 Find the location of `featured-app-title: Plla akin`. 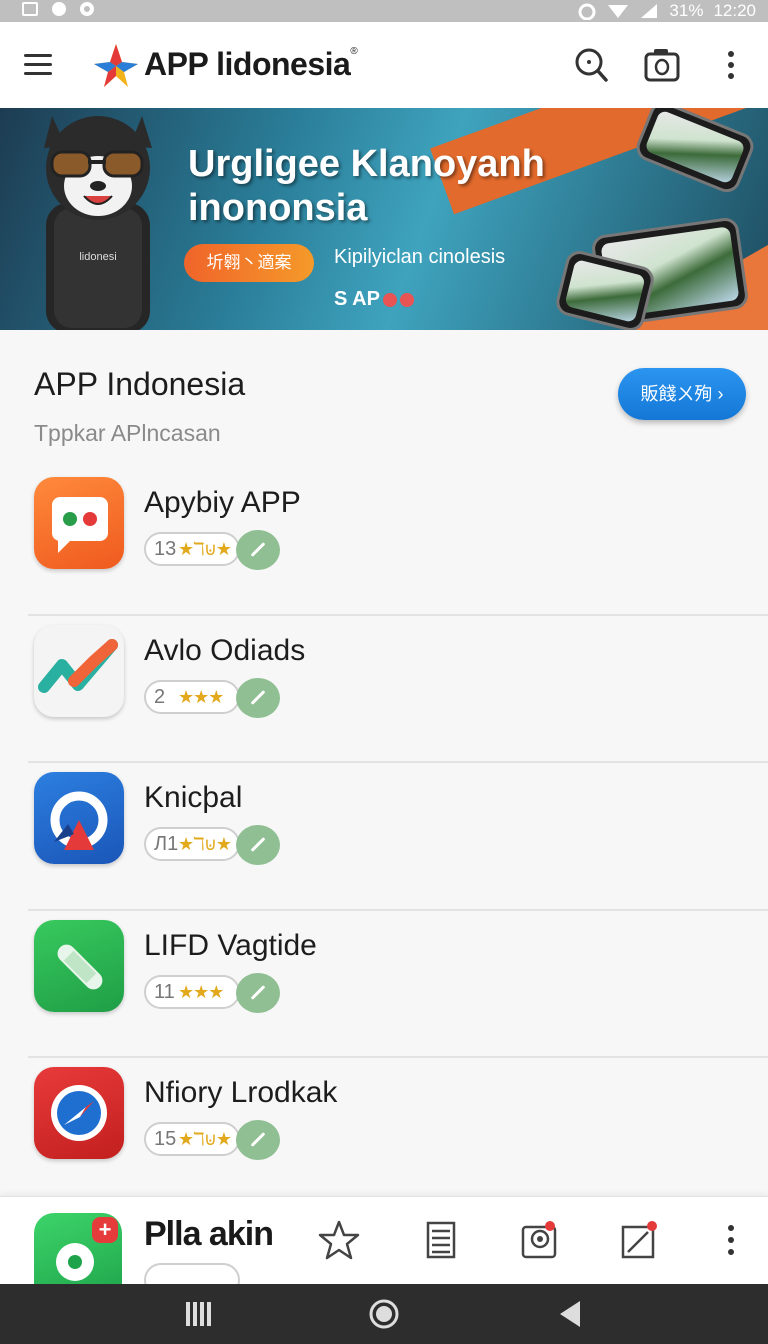

featured-app-title: Plla akin is located at coordinates (209, 1234).